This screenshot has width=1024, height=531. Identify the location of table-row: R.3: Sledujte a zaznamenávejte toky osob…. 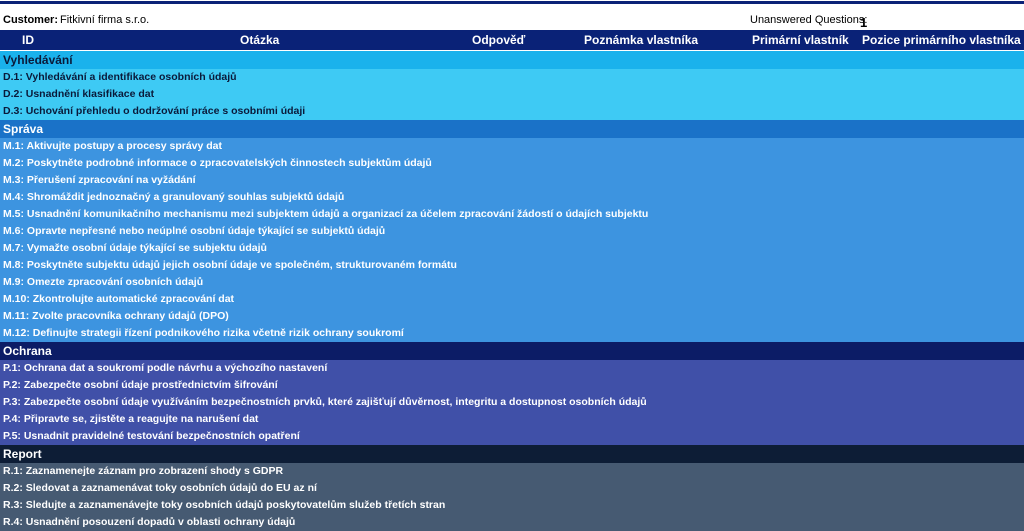
(512, 505).